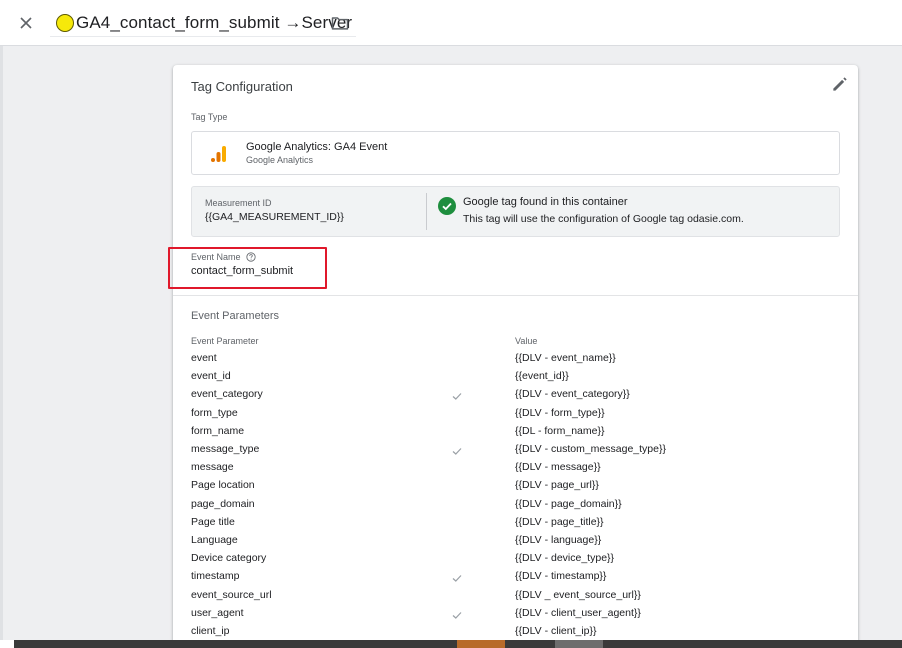 This screenshot has width=902, height=648. Describe the element at coordinates (225, 449) in the screenshot. I see `parameter-name: message_type` at that location.